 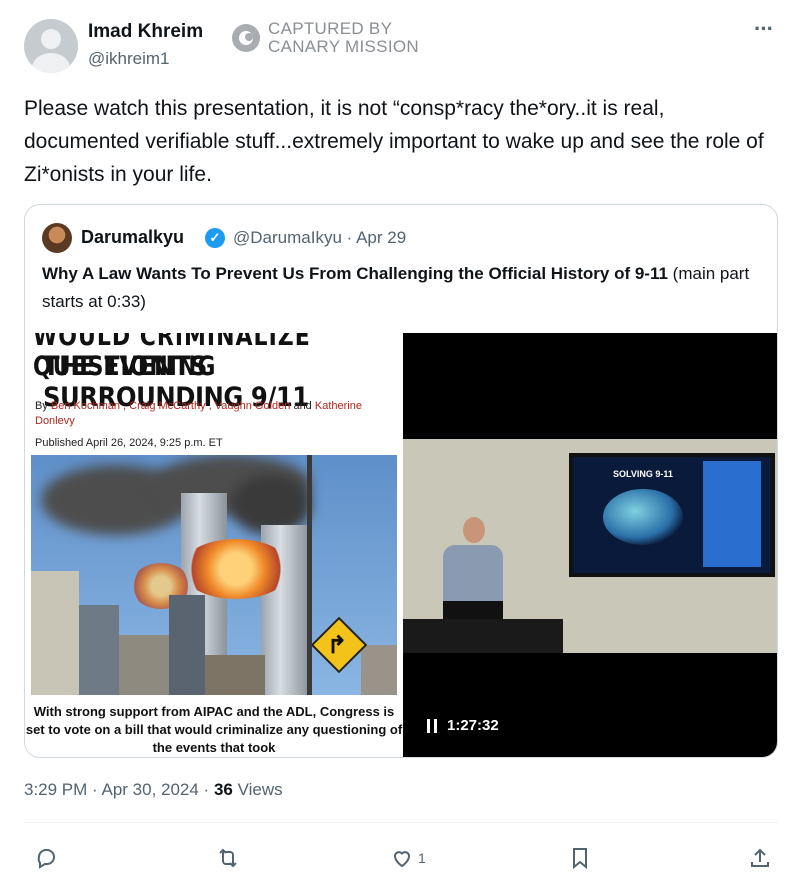 What do you see at coordinates (330, 28) in the screenshot?
I see `watermark-line-1: CAPTURED BY` at bounding box center [330, 28].